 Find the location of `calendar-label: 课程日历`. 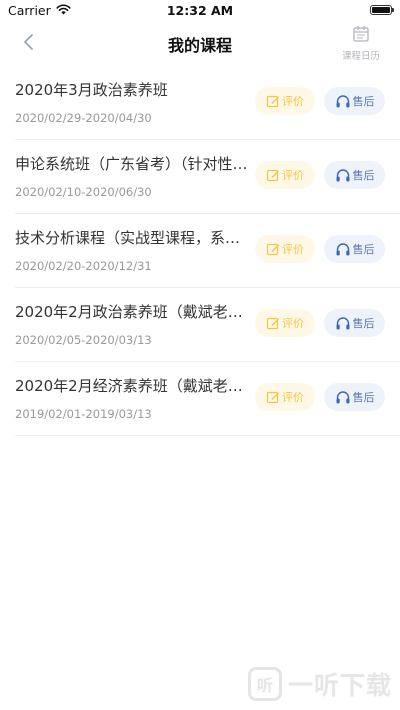

calendar-label: 课程日历 is located at coordinates (360, 56).